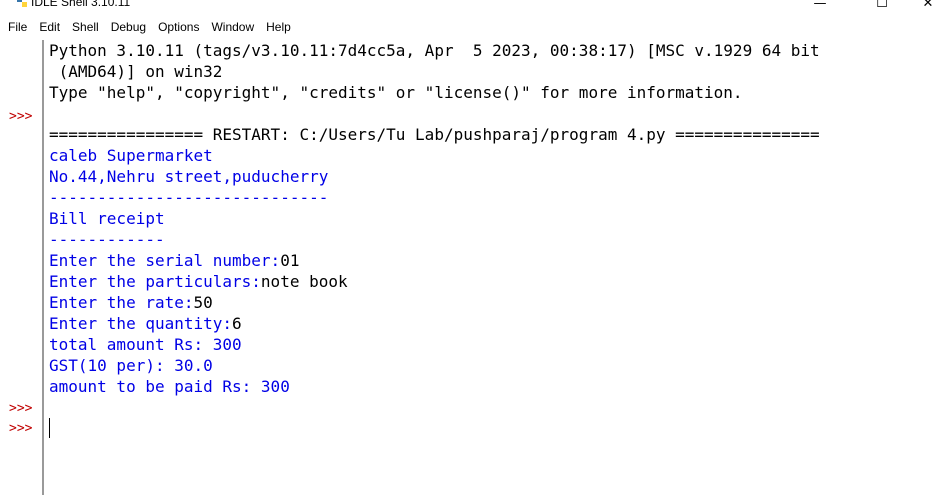  I want to click on menu-shell: Shell, so click(85, 27).